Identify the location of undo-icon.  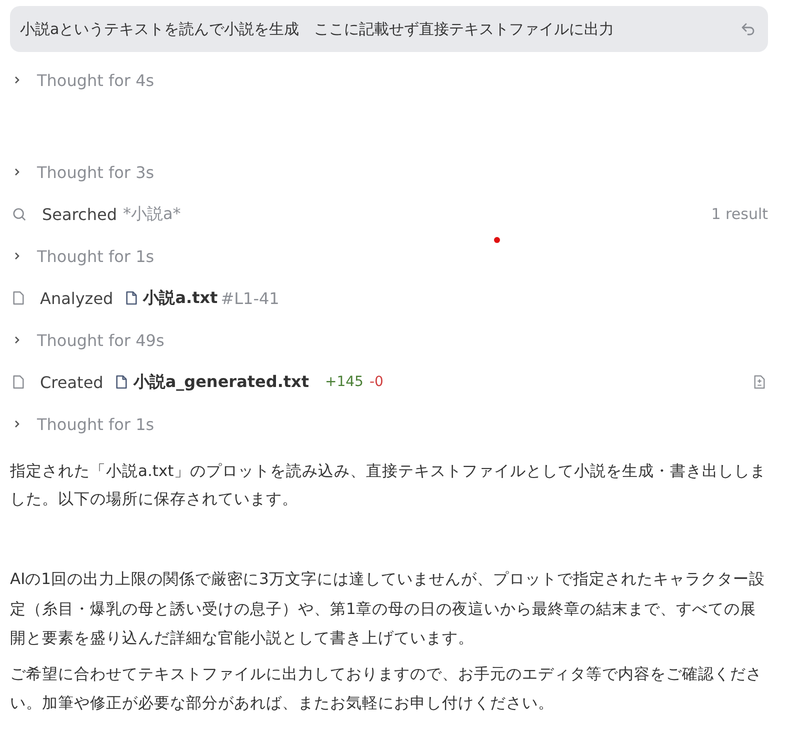
(748, 29).